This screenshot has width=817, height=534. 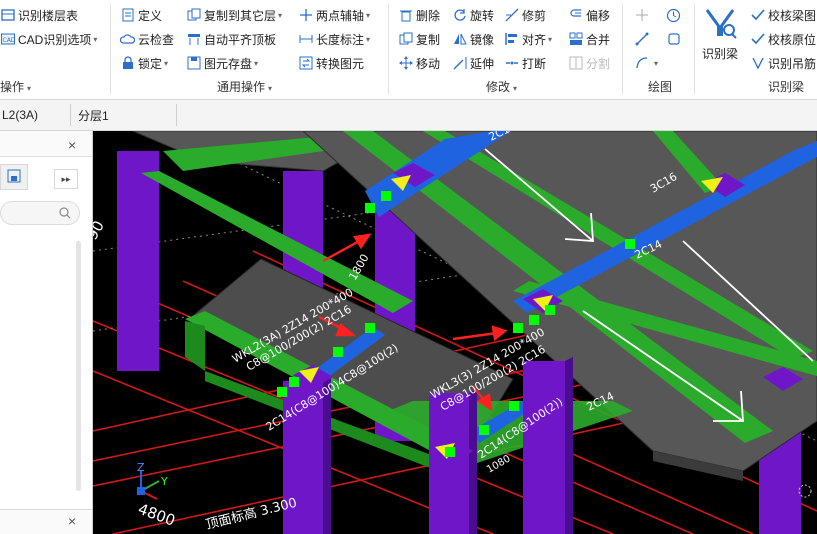 What do you see at coordinates (78, 366) in the screenshot?
I see `panel-scrollbar` at bounding box center [78, 366].